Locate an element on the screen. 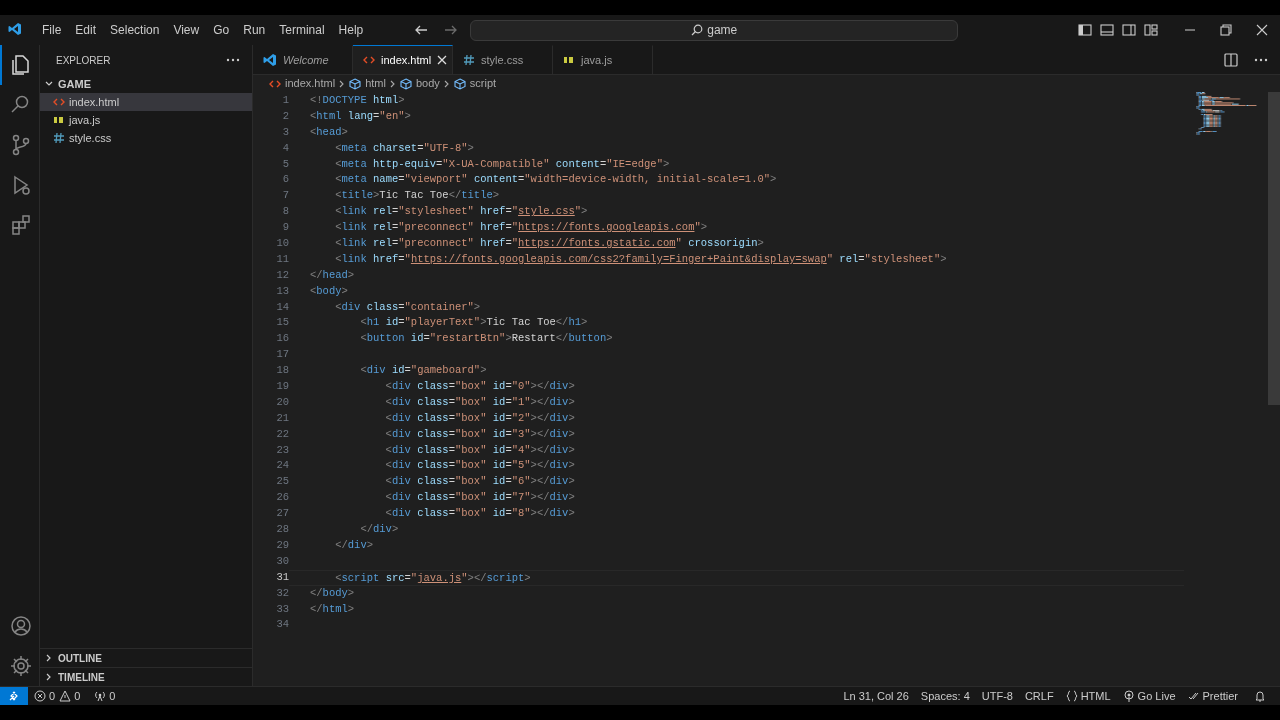  line-number: 1 is located at coordinates (285, 100).